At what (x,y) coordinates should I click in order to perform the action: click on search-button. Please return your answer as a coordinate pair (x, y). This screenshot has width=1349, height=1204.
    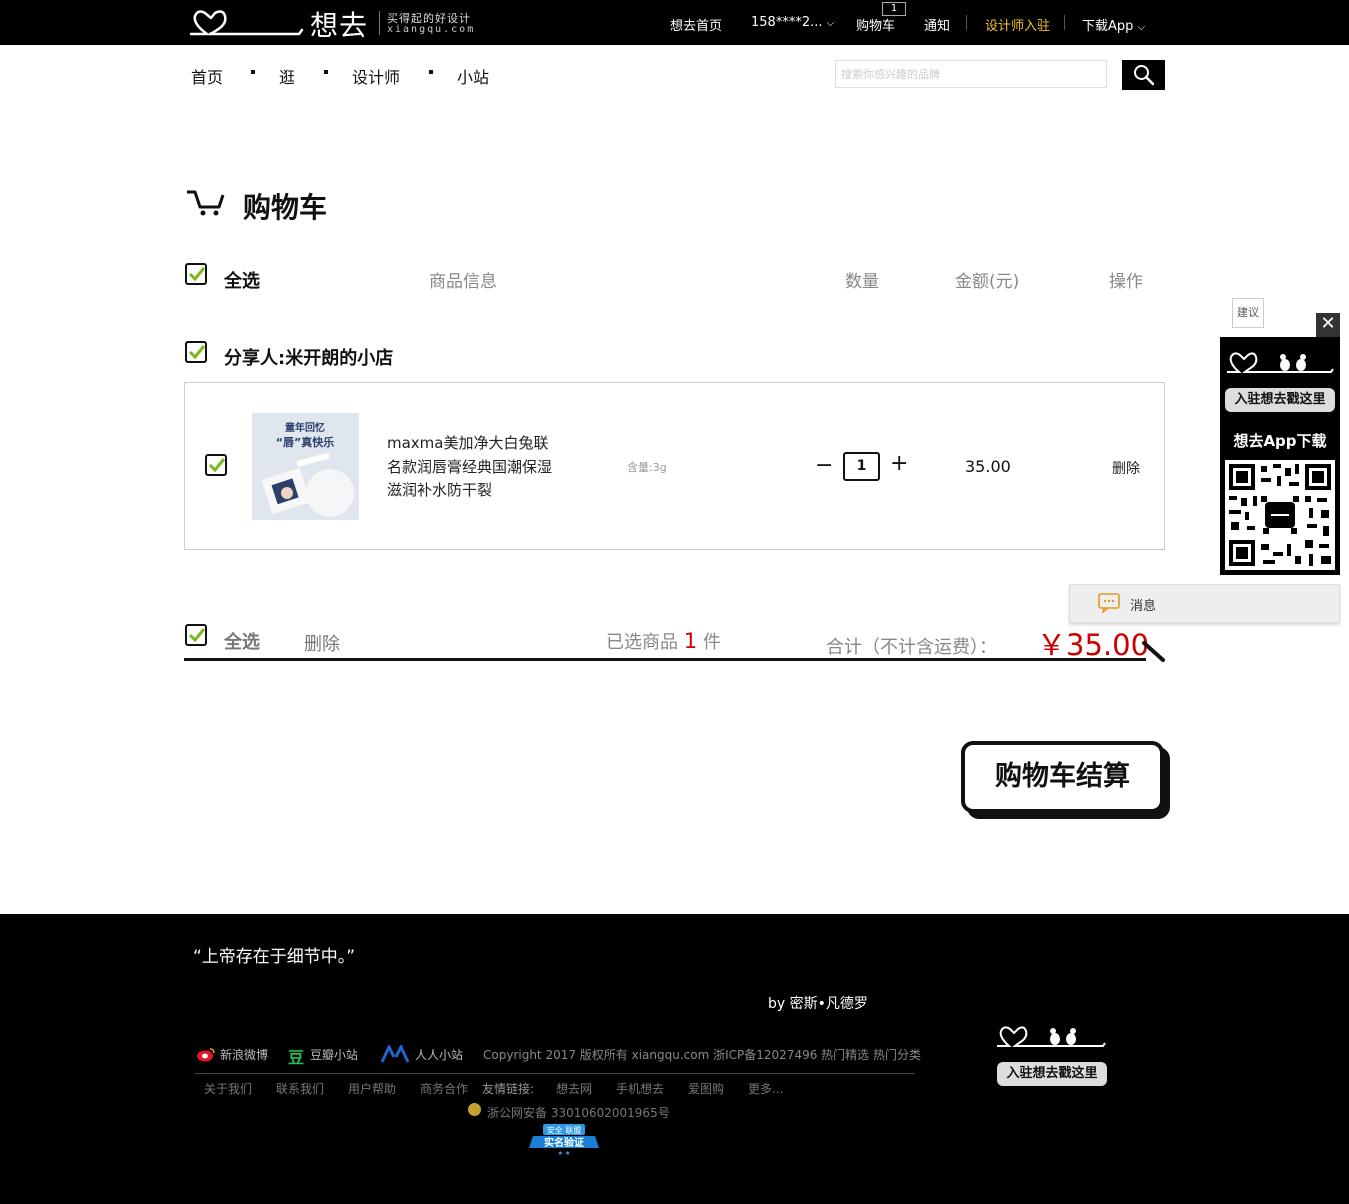
    Looking at the image, I should click on (1143, 75).